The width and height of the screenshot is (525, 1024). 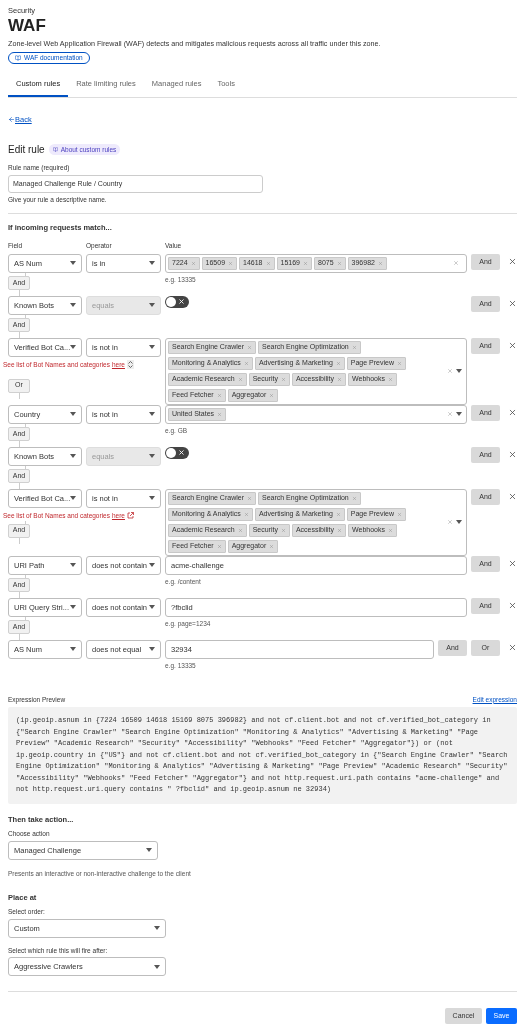 I want to click on page-title: WAF, so click(x=27, y=26).